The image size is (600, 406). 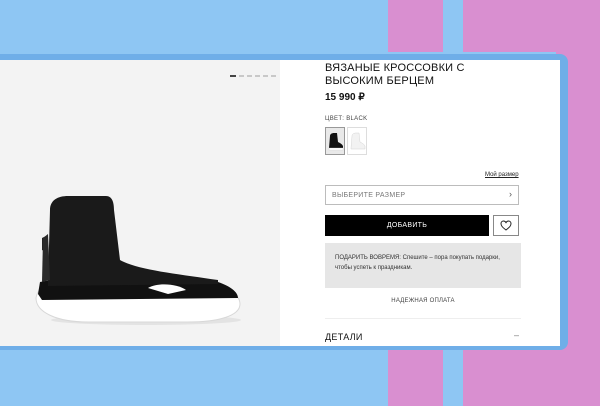 What do you see at coordinates (453, 378) in the screenshot?
I see `background-stripe-bottom` at bounding box center [453, 378].